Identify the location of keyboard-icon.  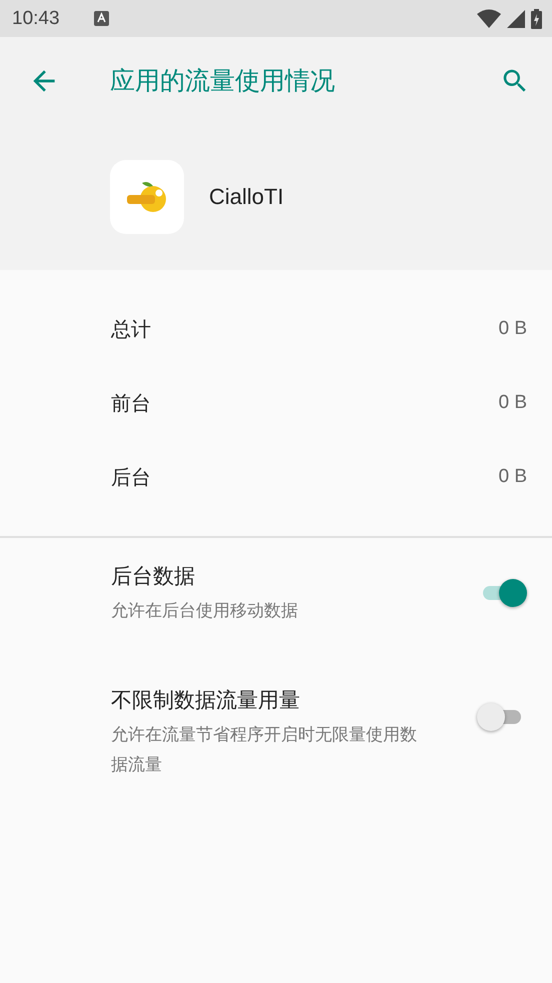
(101, 18).